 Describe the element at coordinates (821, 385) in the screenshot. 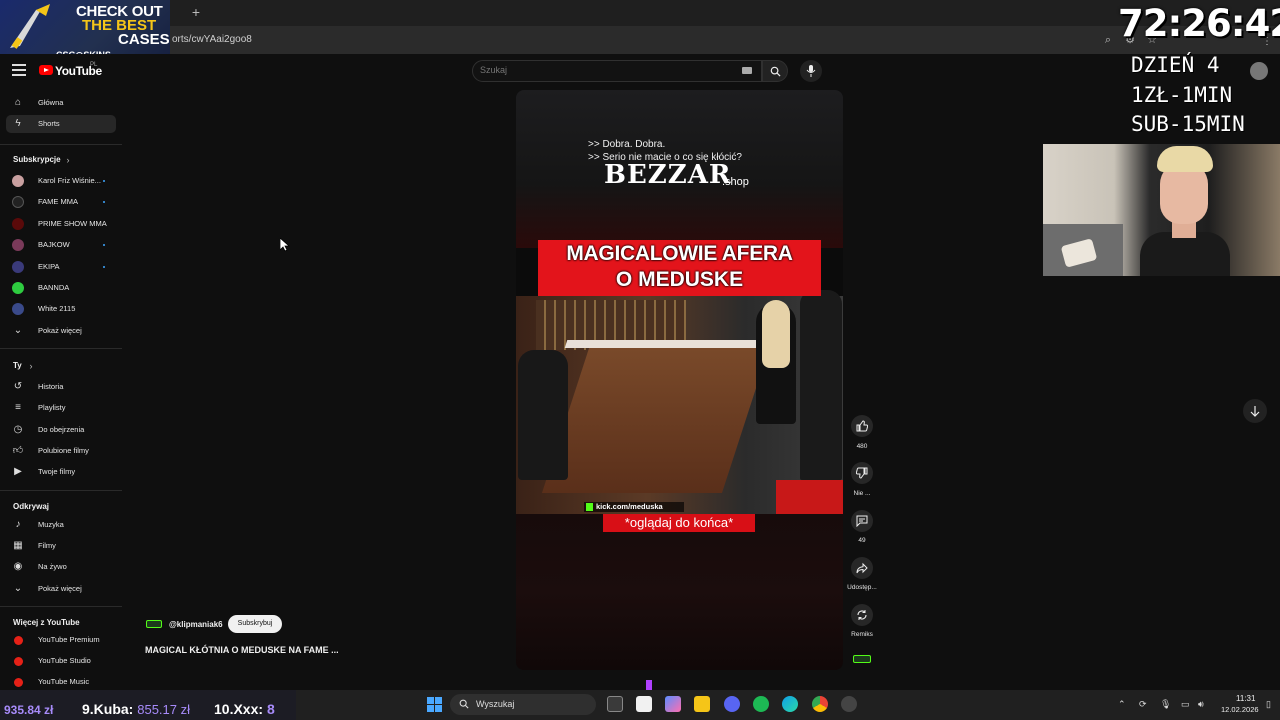

I see `person-man` at that location.